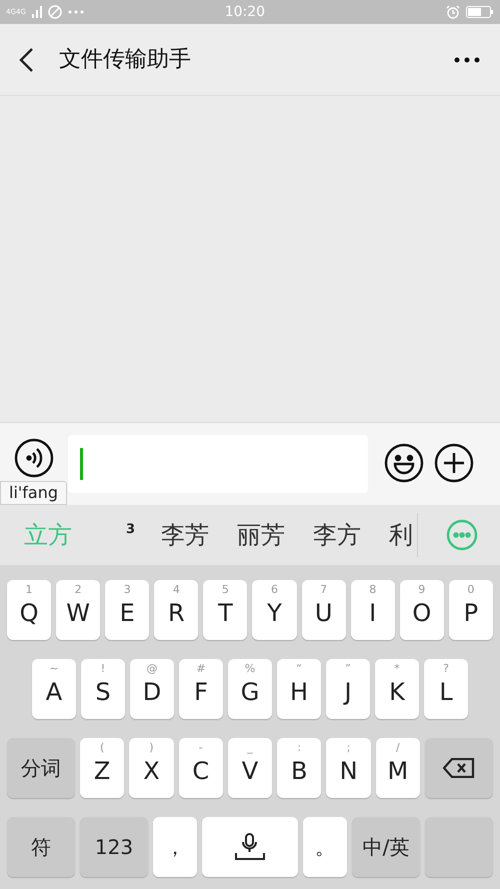  Describe the element at coordinates (201, 689) in the screenshot. I see `keyboard-key: # F` at that location.